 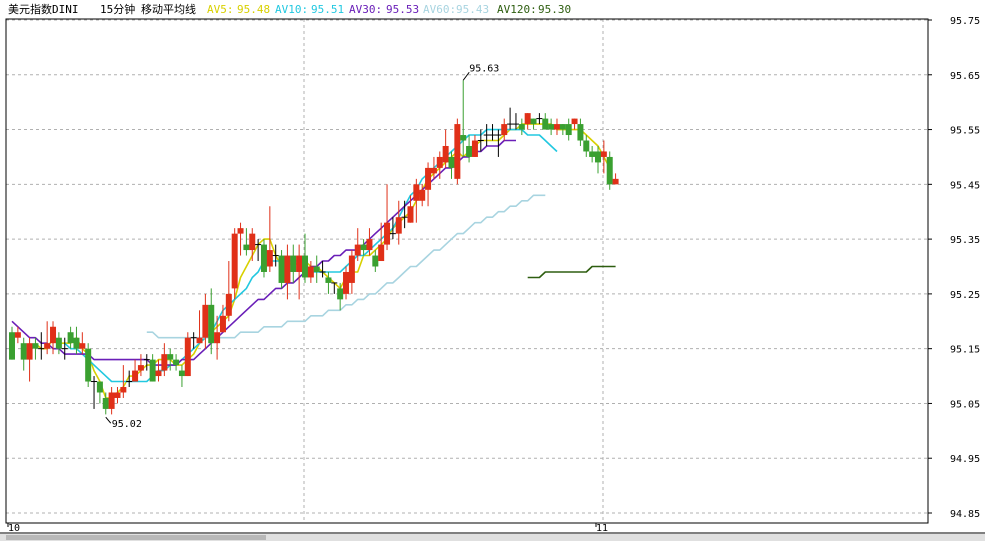 What do you see at coordinates (965, 76) in the screenshot?
I see `y-tick-label: 95.65` at bounding box center [965, 76].